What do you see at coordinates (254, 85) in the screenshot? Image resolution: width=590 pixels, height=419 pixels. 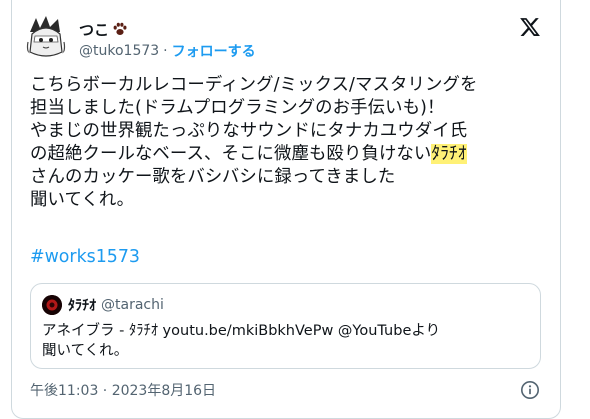 I see `tweet-line-1: こちらボーカルレコーディング/ミックス/マスタリングを` at bounding box center [254, 85].